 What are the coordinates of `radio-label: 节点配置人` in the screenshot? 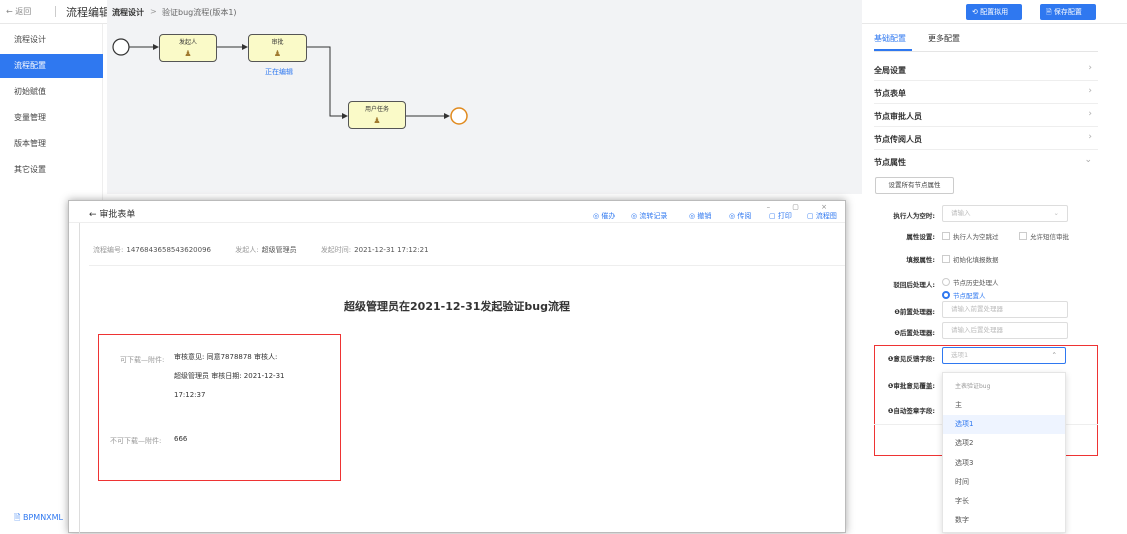 It's located at (969, 296).